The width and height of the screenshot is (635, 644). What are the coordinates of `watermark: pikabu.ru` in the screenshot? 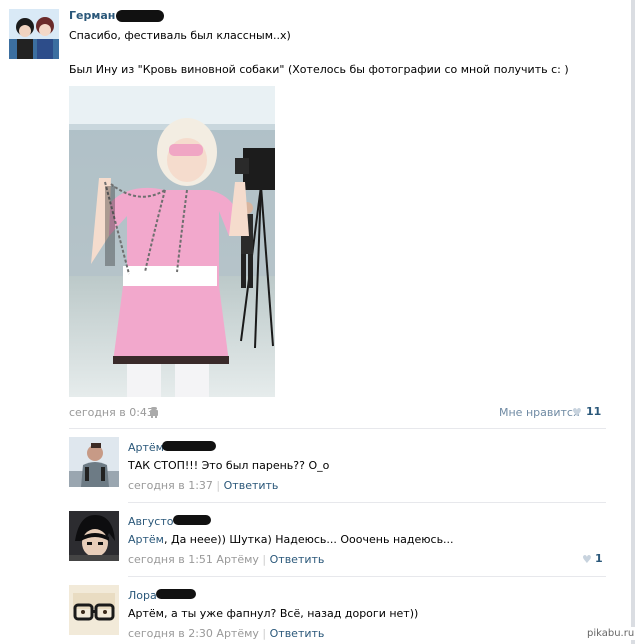 It's located at (609, 633).